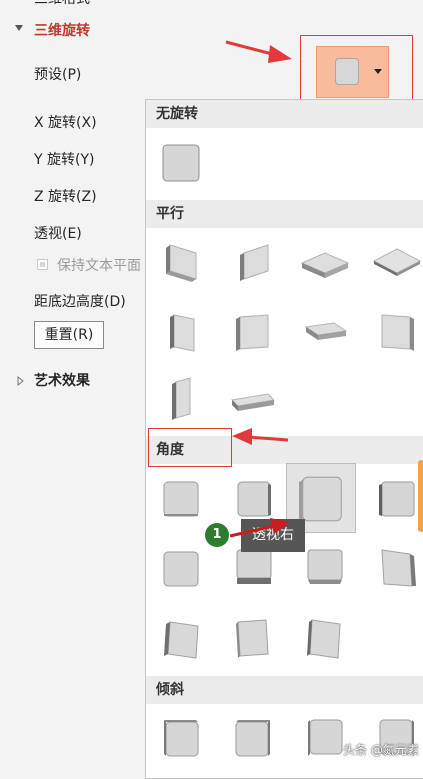  Describe the element at coordinates (58, 234) in the screenshot. I see `perspective-label: 透视(E)` at that location.